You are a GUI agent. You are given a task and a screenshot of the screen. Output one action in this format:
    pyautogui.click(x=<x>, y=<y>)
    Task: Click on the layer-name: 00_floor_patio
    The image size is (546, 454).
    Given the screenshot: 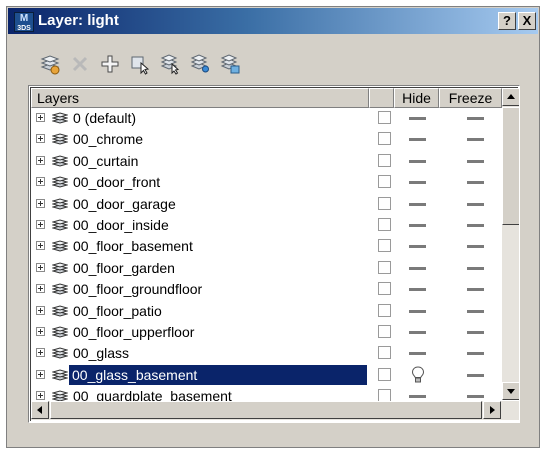 What is the action you would take?
    pyautogui.click(x=117, y=311)
    